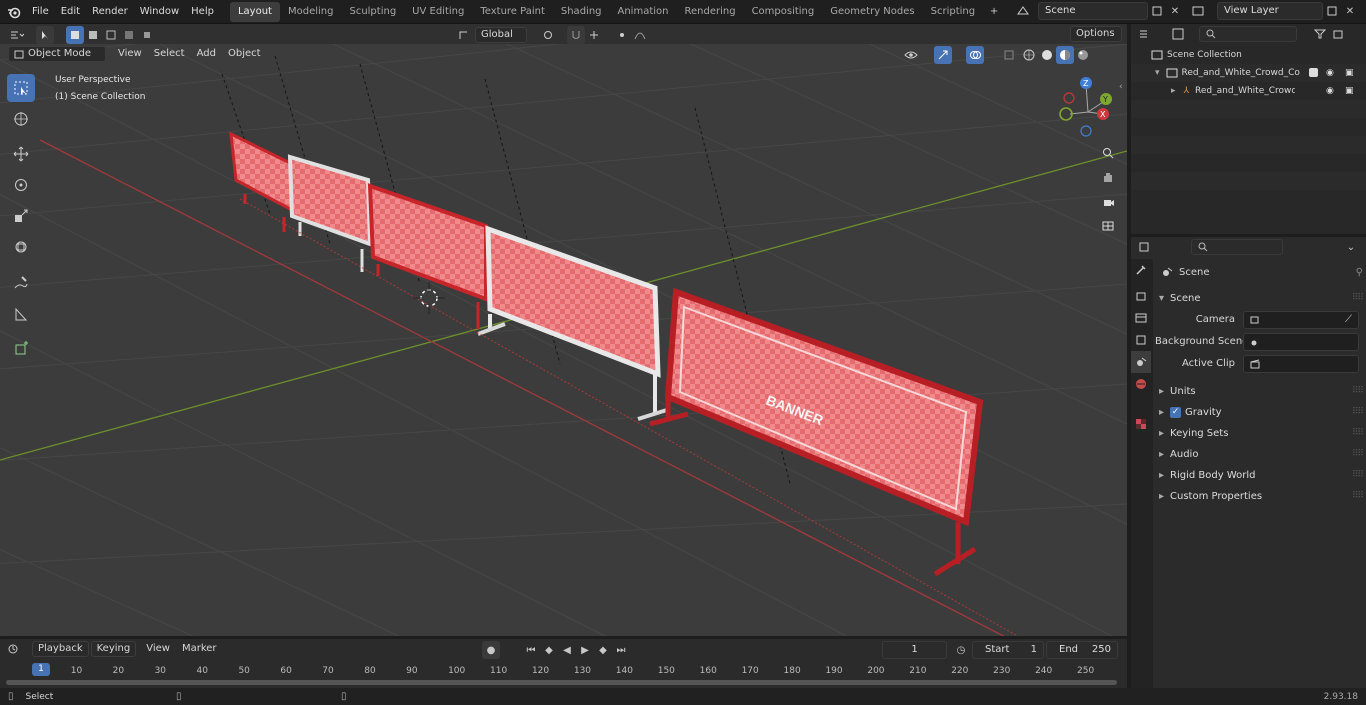  What do you see at coordinates (1259, 433) in the screenshot?
I see `subpanel-keying-sets: ▸ Keying Sets ⠿⠿` at bounding box center [1259, 433].